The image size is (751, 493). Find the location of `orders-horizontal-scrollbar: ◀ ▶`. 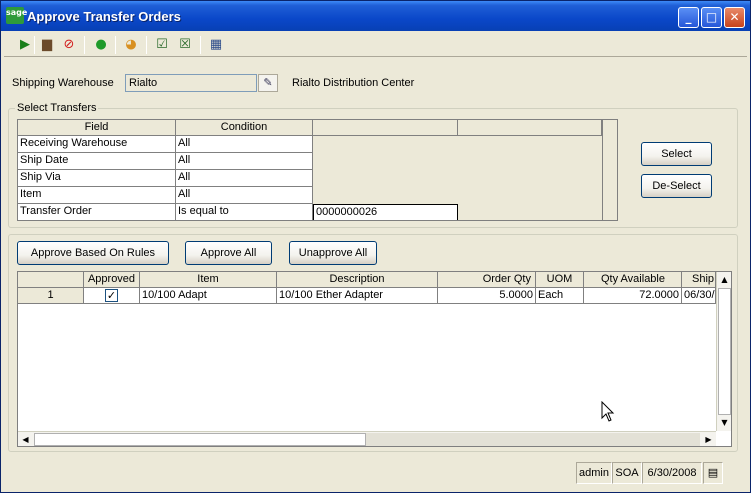

orders-horizontal-scrollbar: ◀ ▶ is located at coordinates (367, 438).